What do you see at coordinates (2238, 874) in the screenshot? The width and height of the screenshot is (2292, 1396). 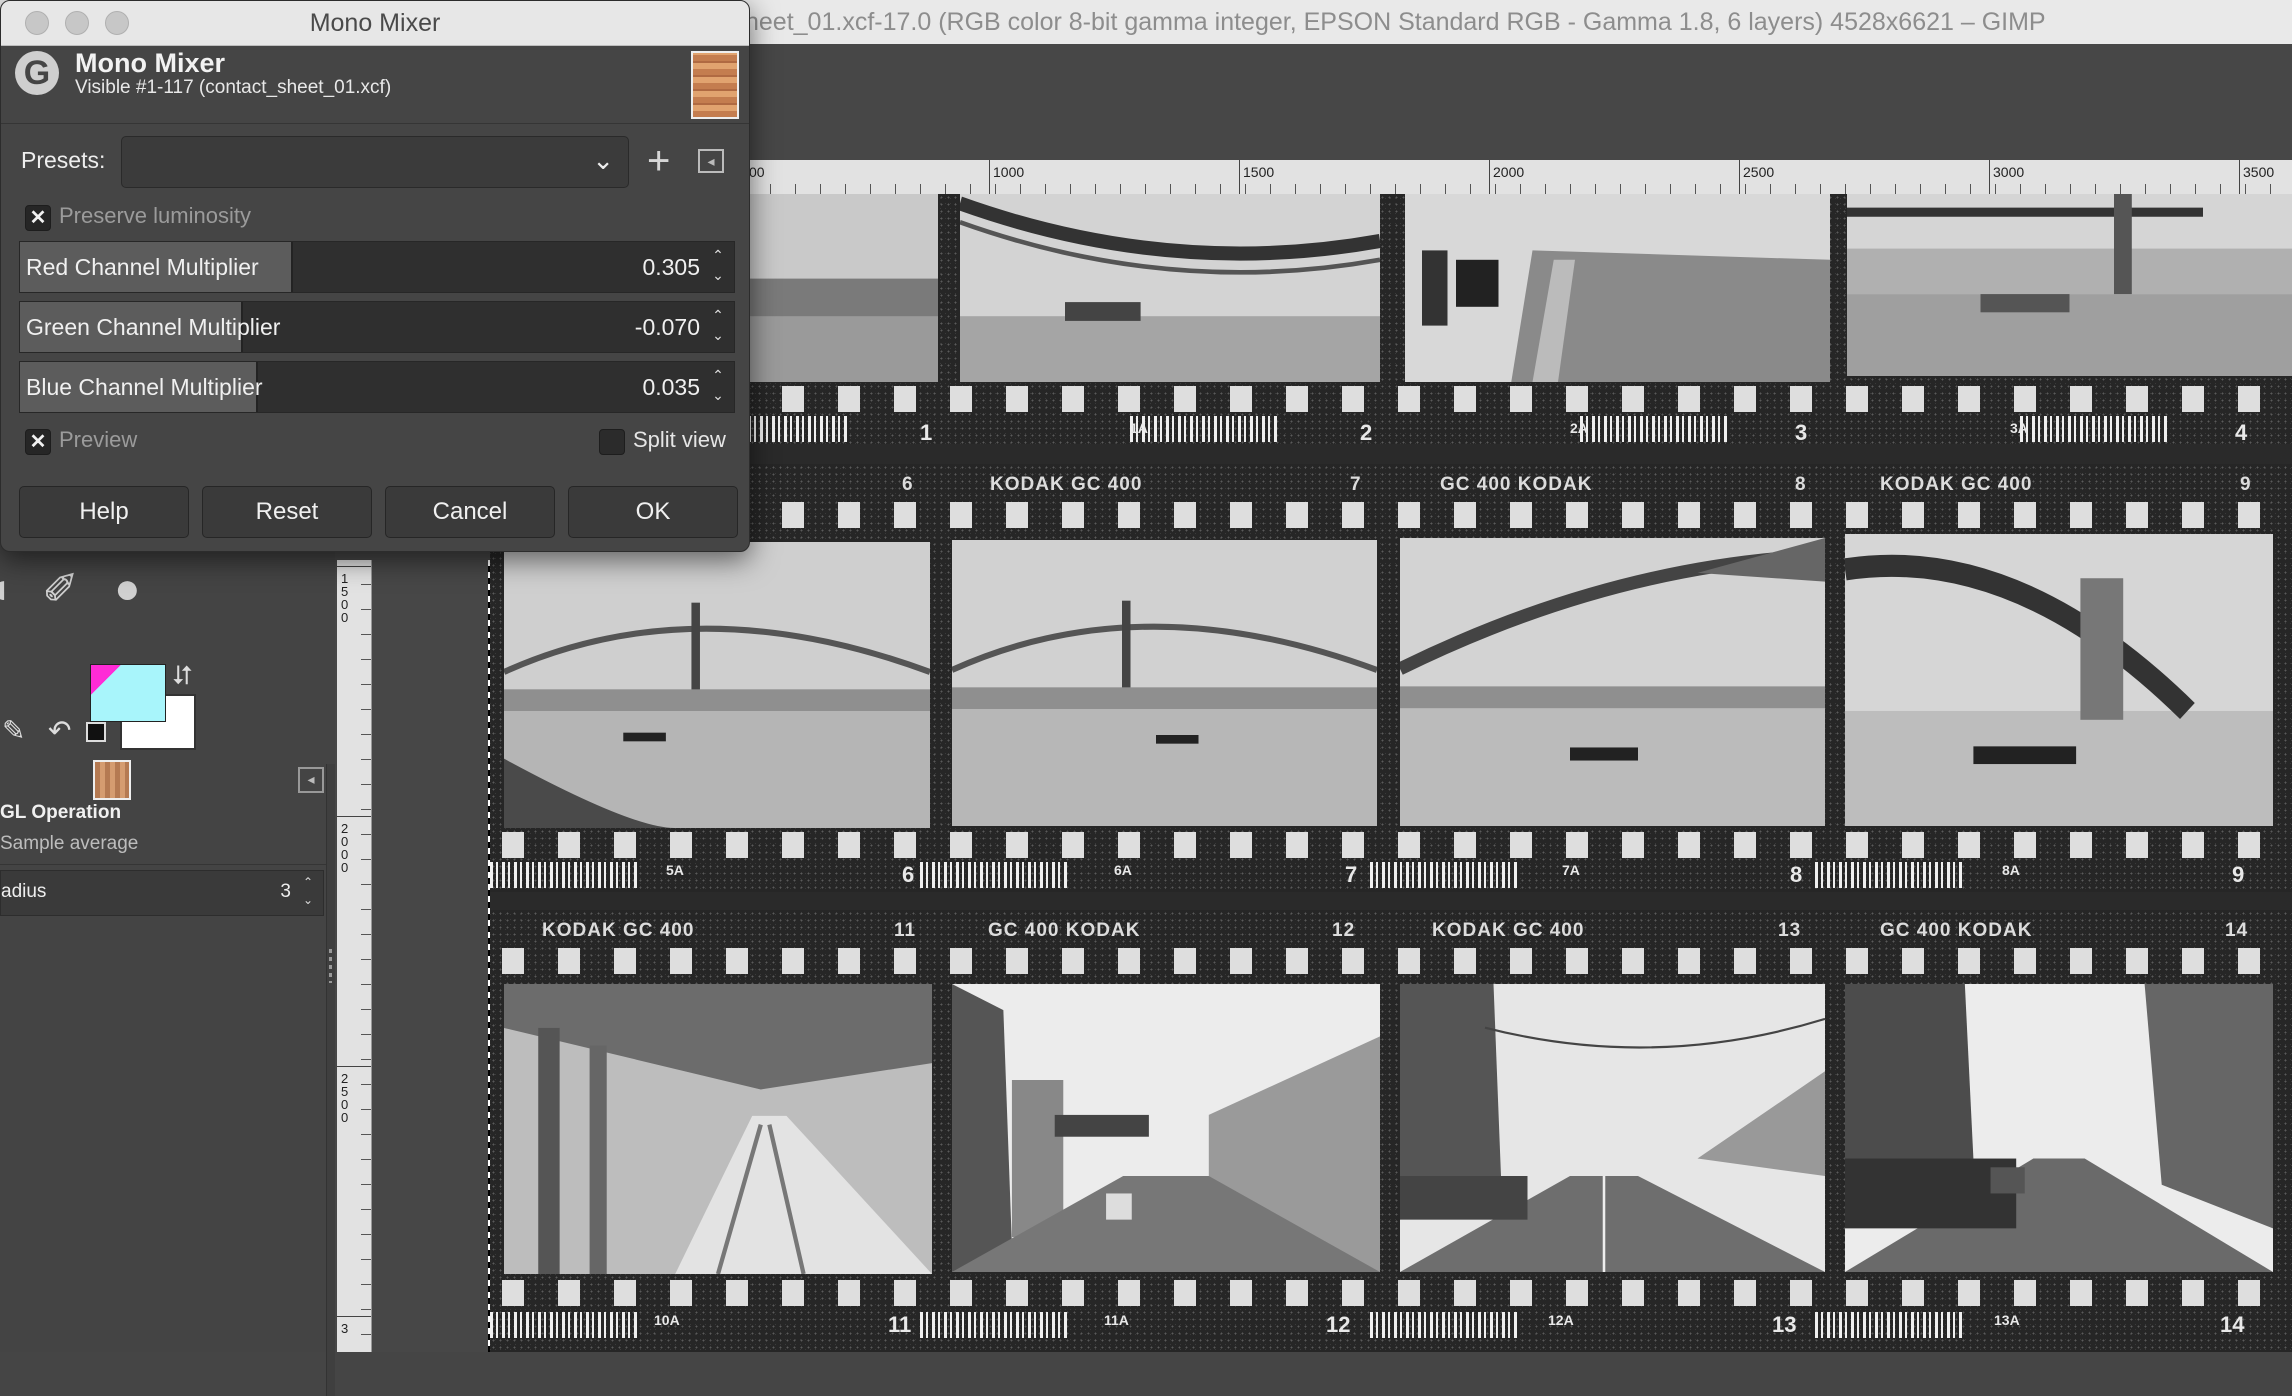 I see `frame-number: 9` at bounding box center [2238, 874].